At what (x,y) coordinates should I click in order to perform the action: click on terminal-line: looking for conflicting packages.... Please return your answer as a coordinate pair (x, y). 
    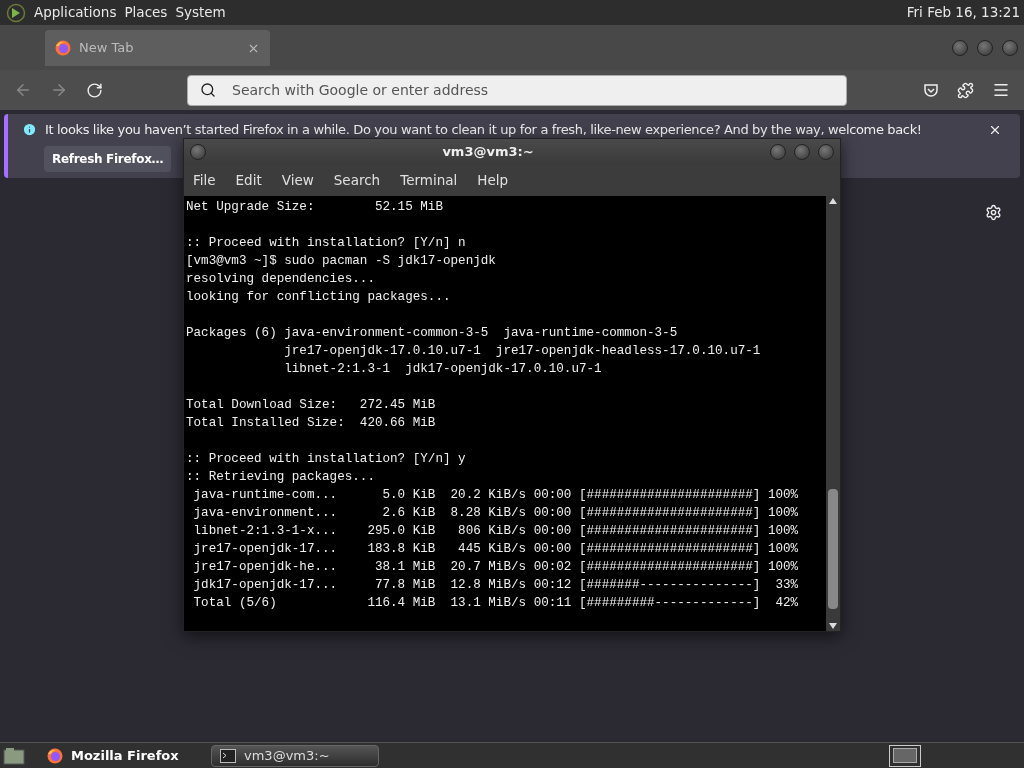
    Looking at the image, I should click on (318, 297).